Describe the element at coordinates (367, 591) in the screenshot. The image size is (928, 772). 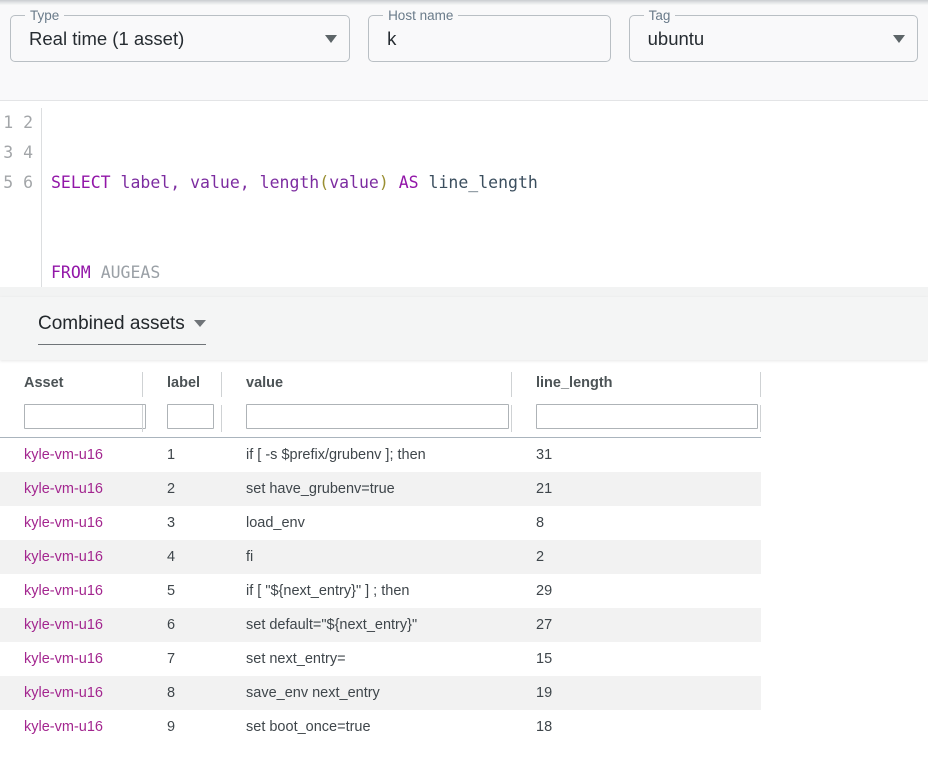
I see `value-cell: if [ "${next_entry}" ] ; then` at that location.